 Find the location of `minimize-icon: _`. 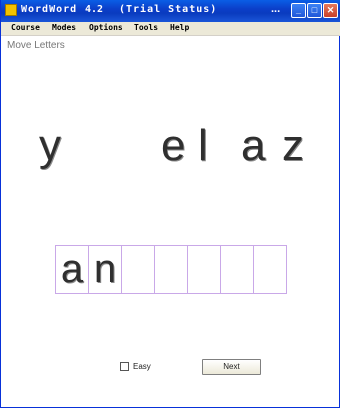

minimize-icon: _ is located at coordinates (298, 10).